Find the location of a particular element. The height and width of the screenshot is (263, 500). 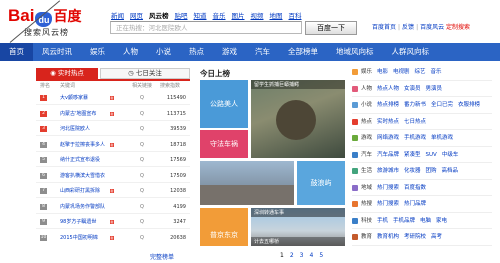

topnav-7: 视频 is located at coordinates (257, 15).